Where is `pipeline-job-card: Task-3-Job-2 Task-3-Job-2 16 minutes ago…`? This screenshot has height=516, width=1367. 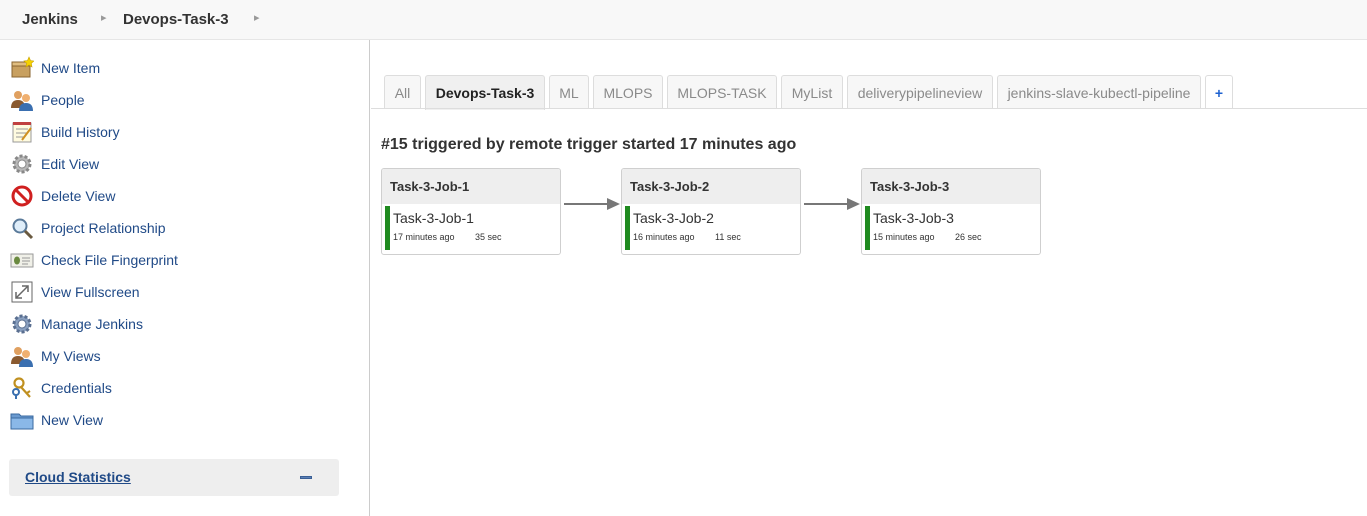
pipeline-job-card: Task-3-Job-2 Task-3-Job-2 16 minutes ago… is located at coordinates (711, 211).